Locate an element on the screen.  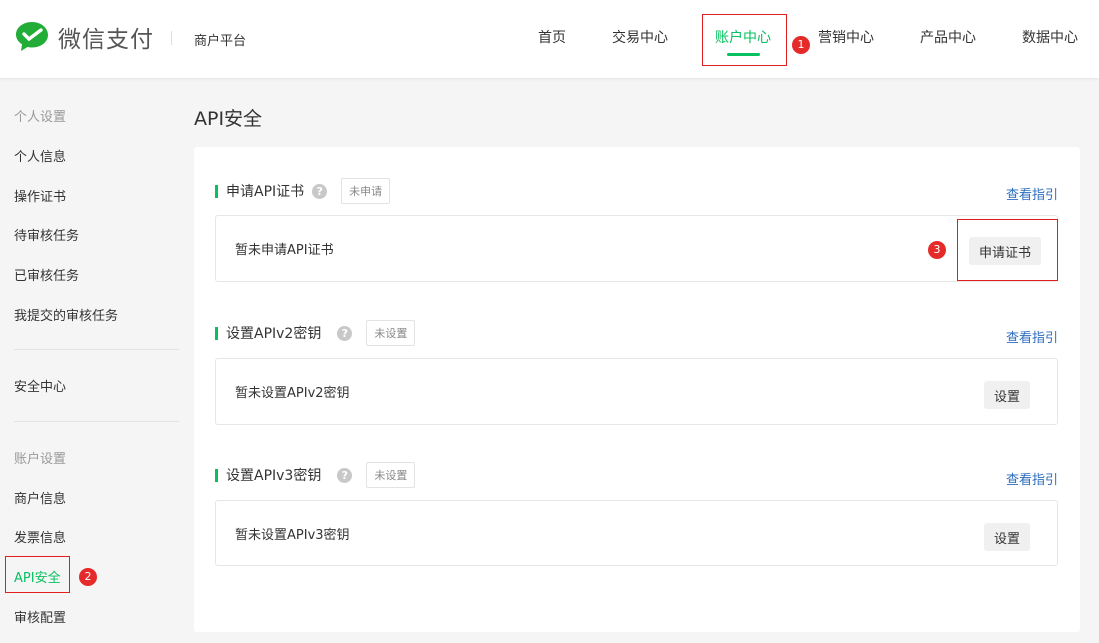
sidebar-group-personal: 个人设置 is located at coordinates (40, 117).